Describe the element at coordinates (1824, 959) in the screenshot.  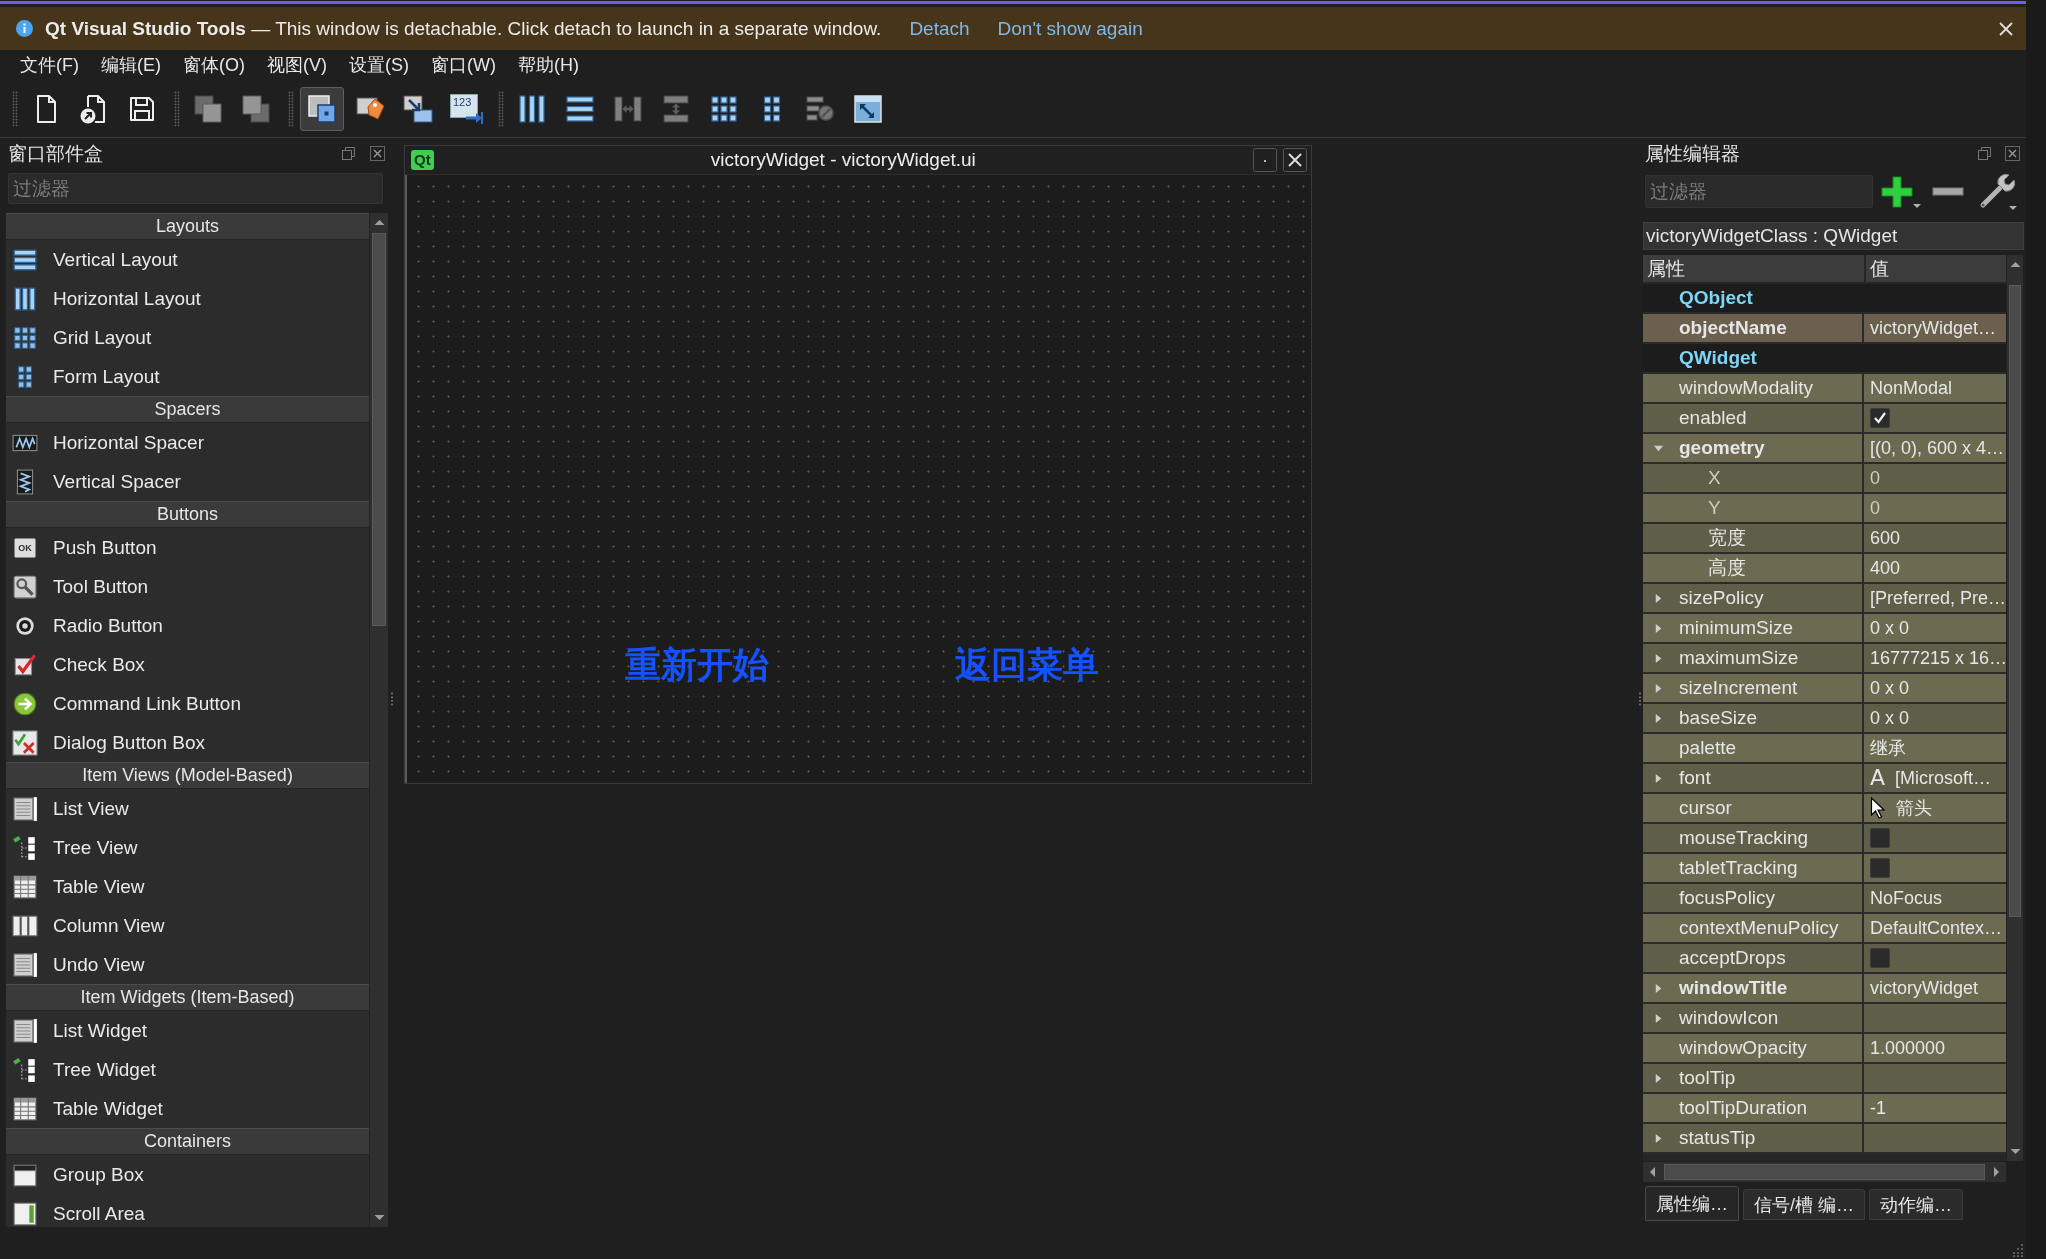
I see `property-row: acceptDrops` at that location.